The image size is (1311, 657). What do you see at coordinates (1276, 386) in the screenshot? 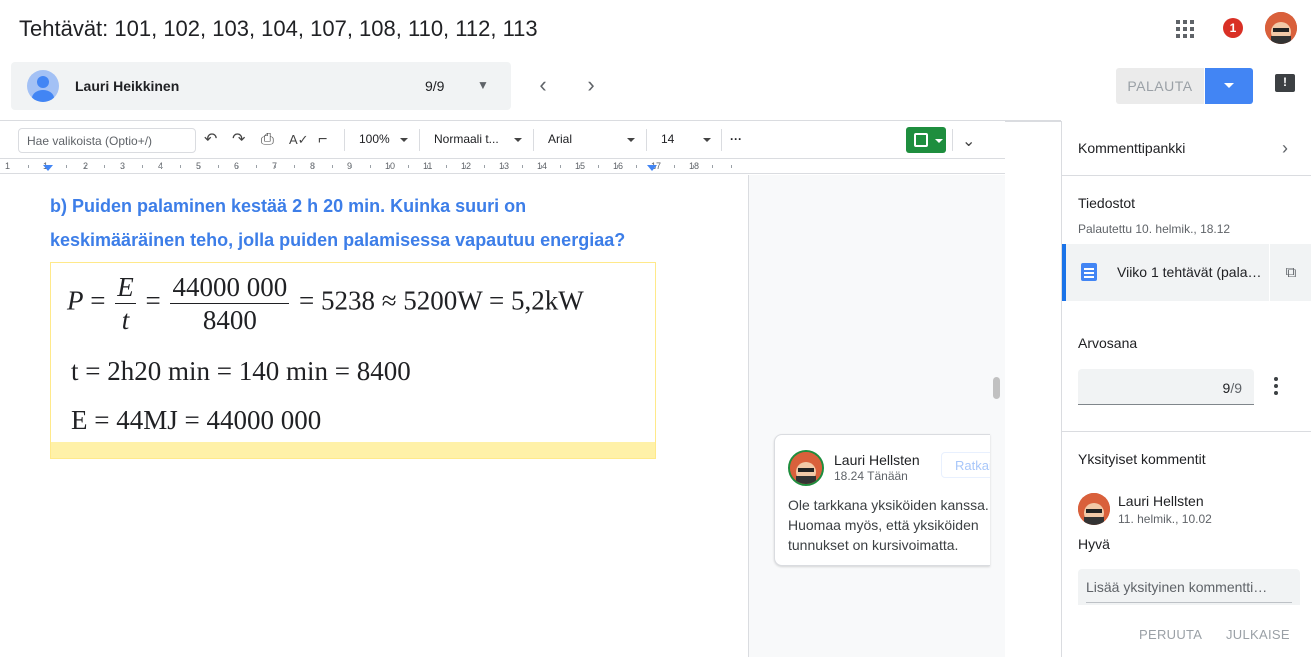
I see `more-vert-icon` at bounding box center [1276, 386].